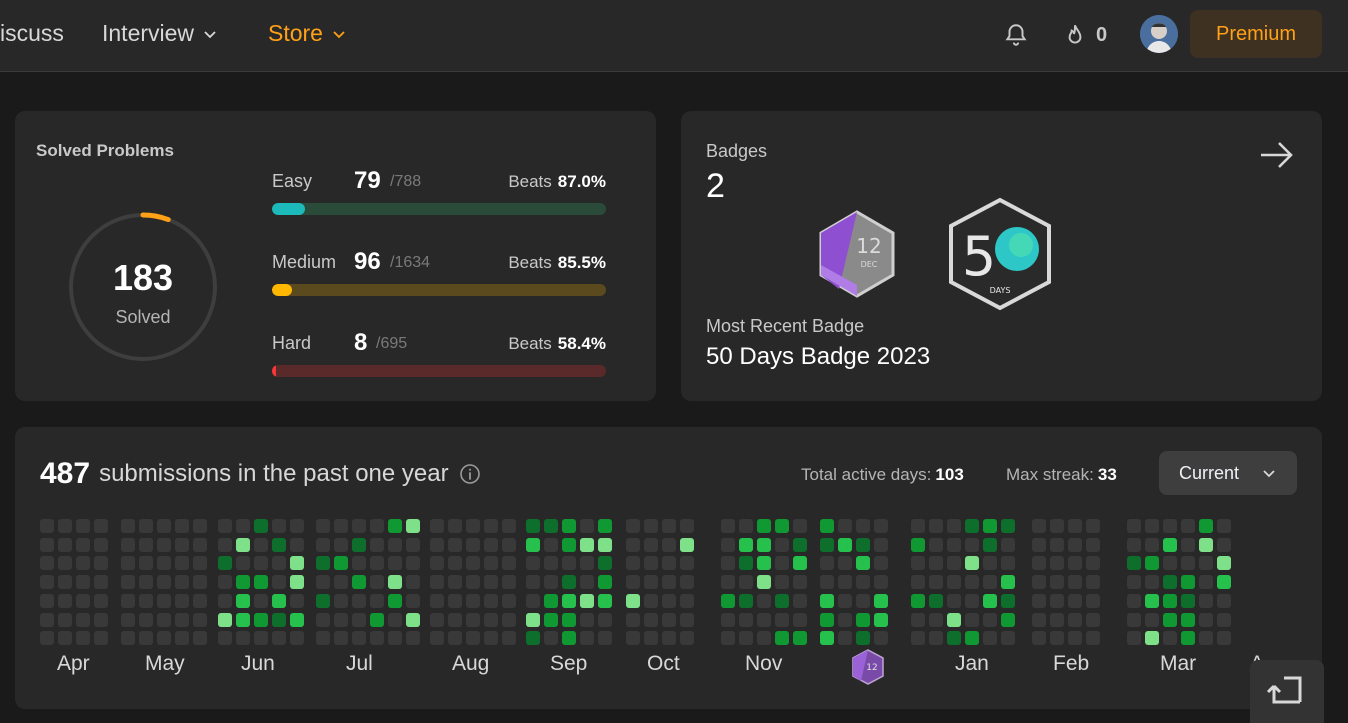  What do you see at coordinates (1016, 35) in the screenshot?
I see `bell-icon` at bounding box center [1016, 35].